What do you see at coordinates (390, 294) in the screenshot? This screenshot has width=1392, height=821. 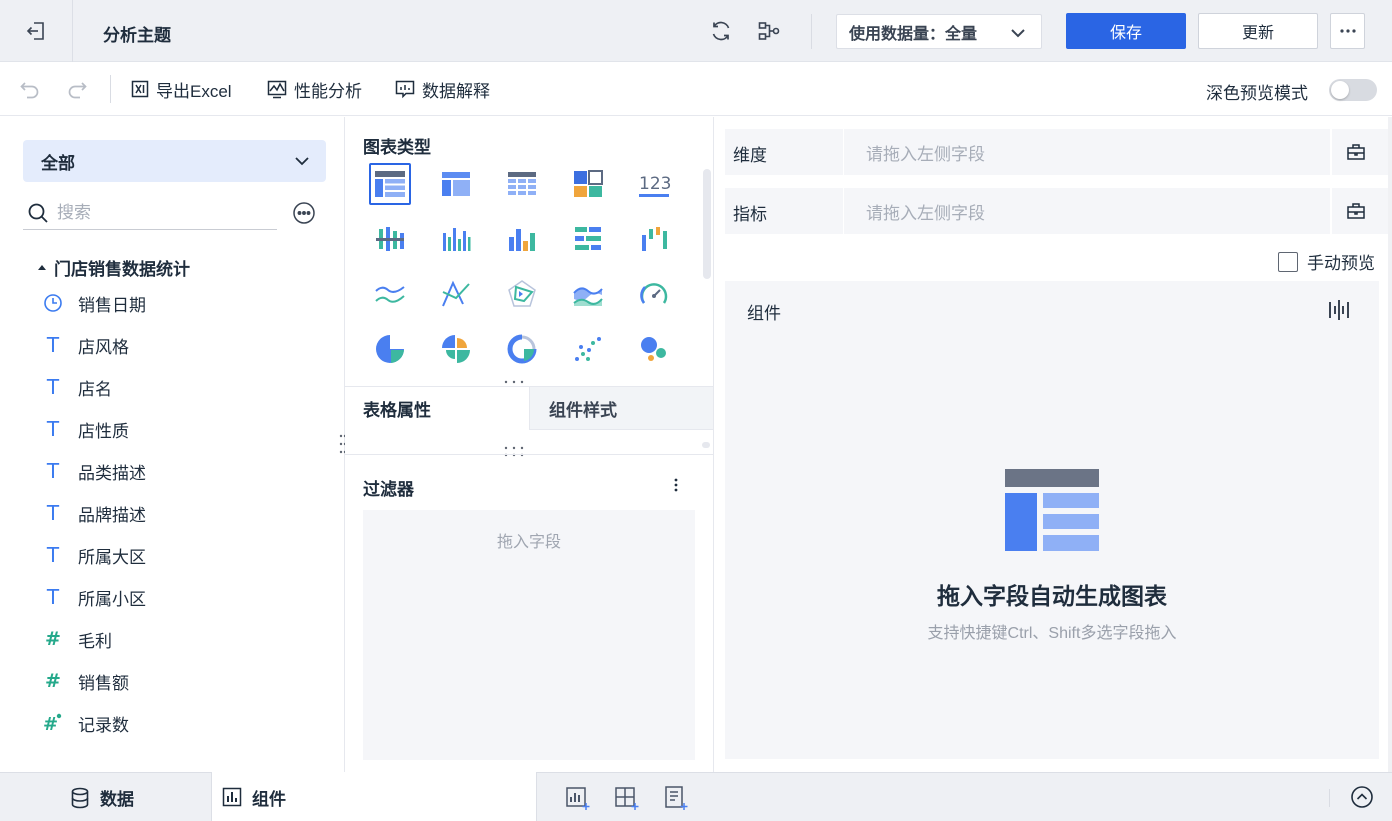 I see `chart-type-line` at bounding box center [390, 294].